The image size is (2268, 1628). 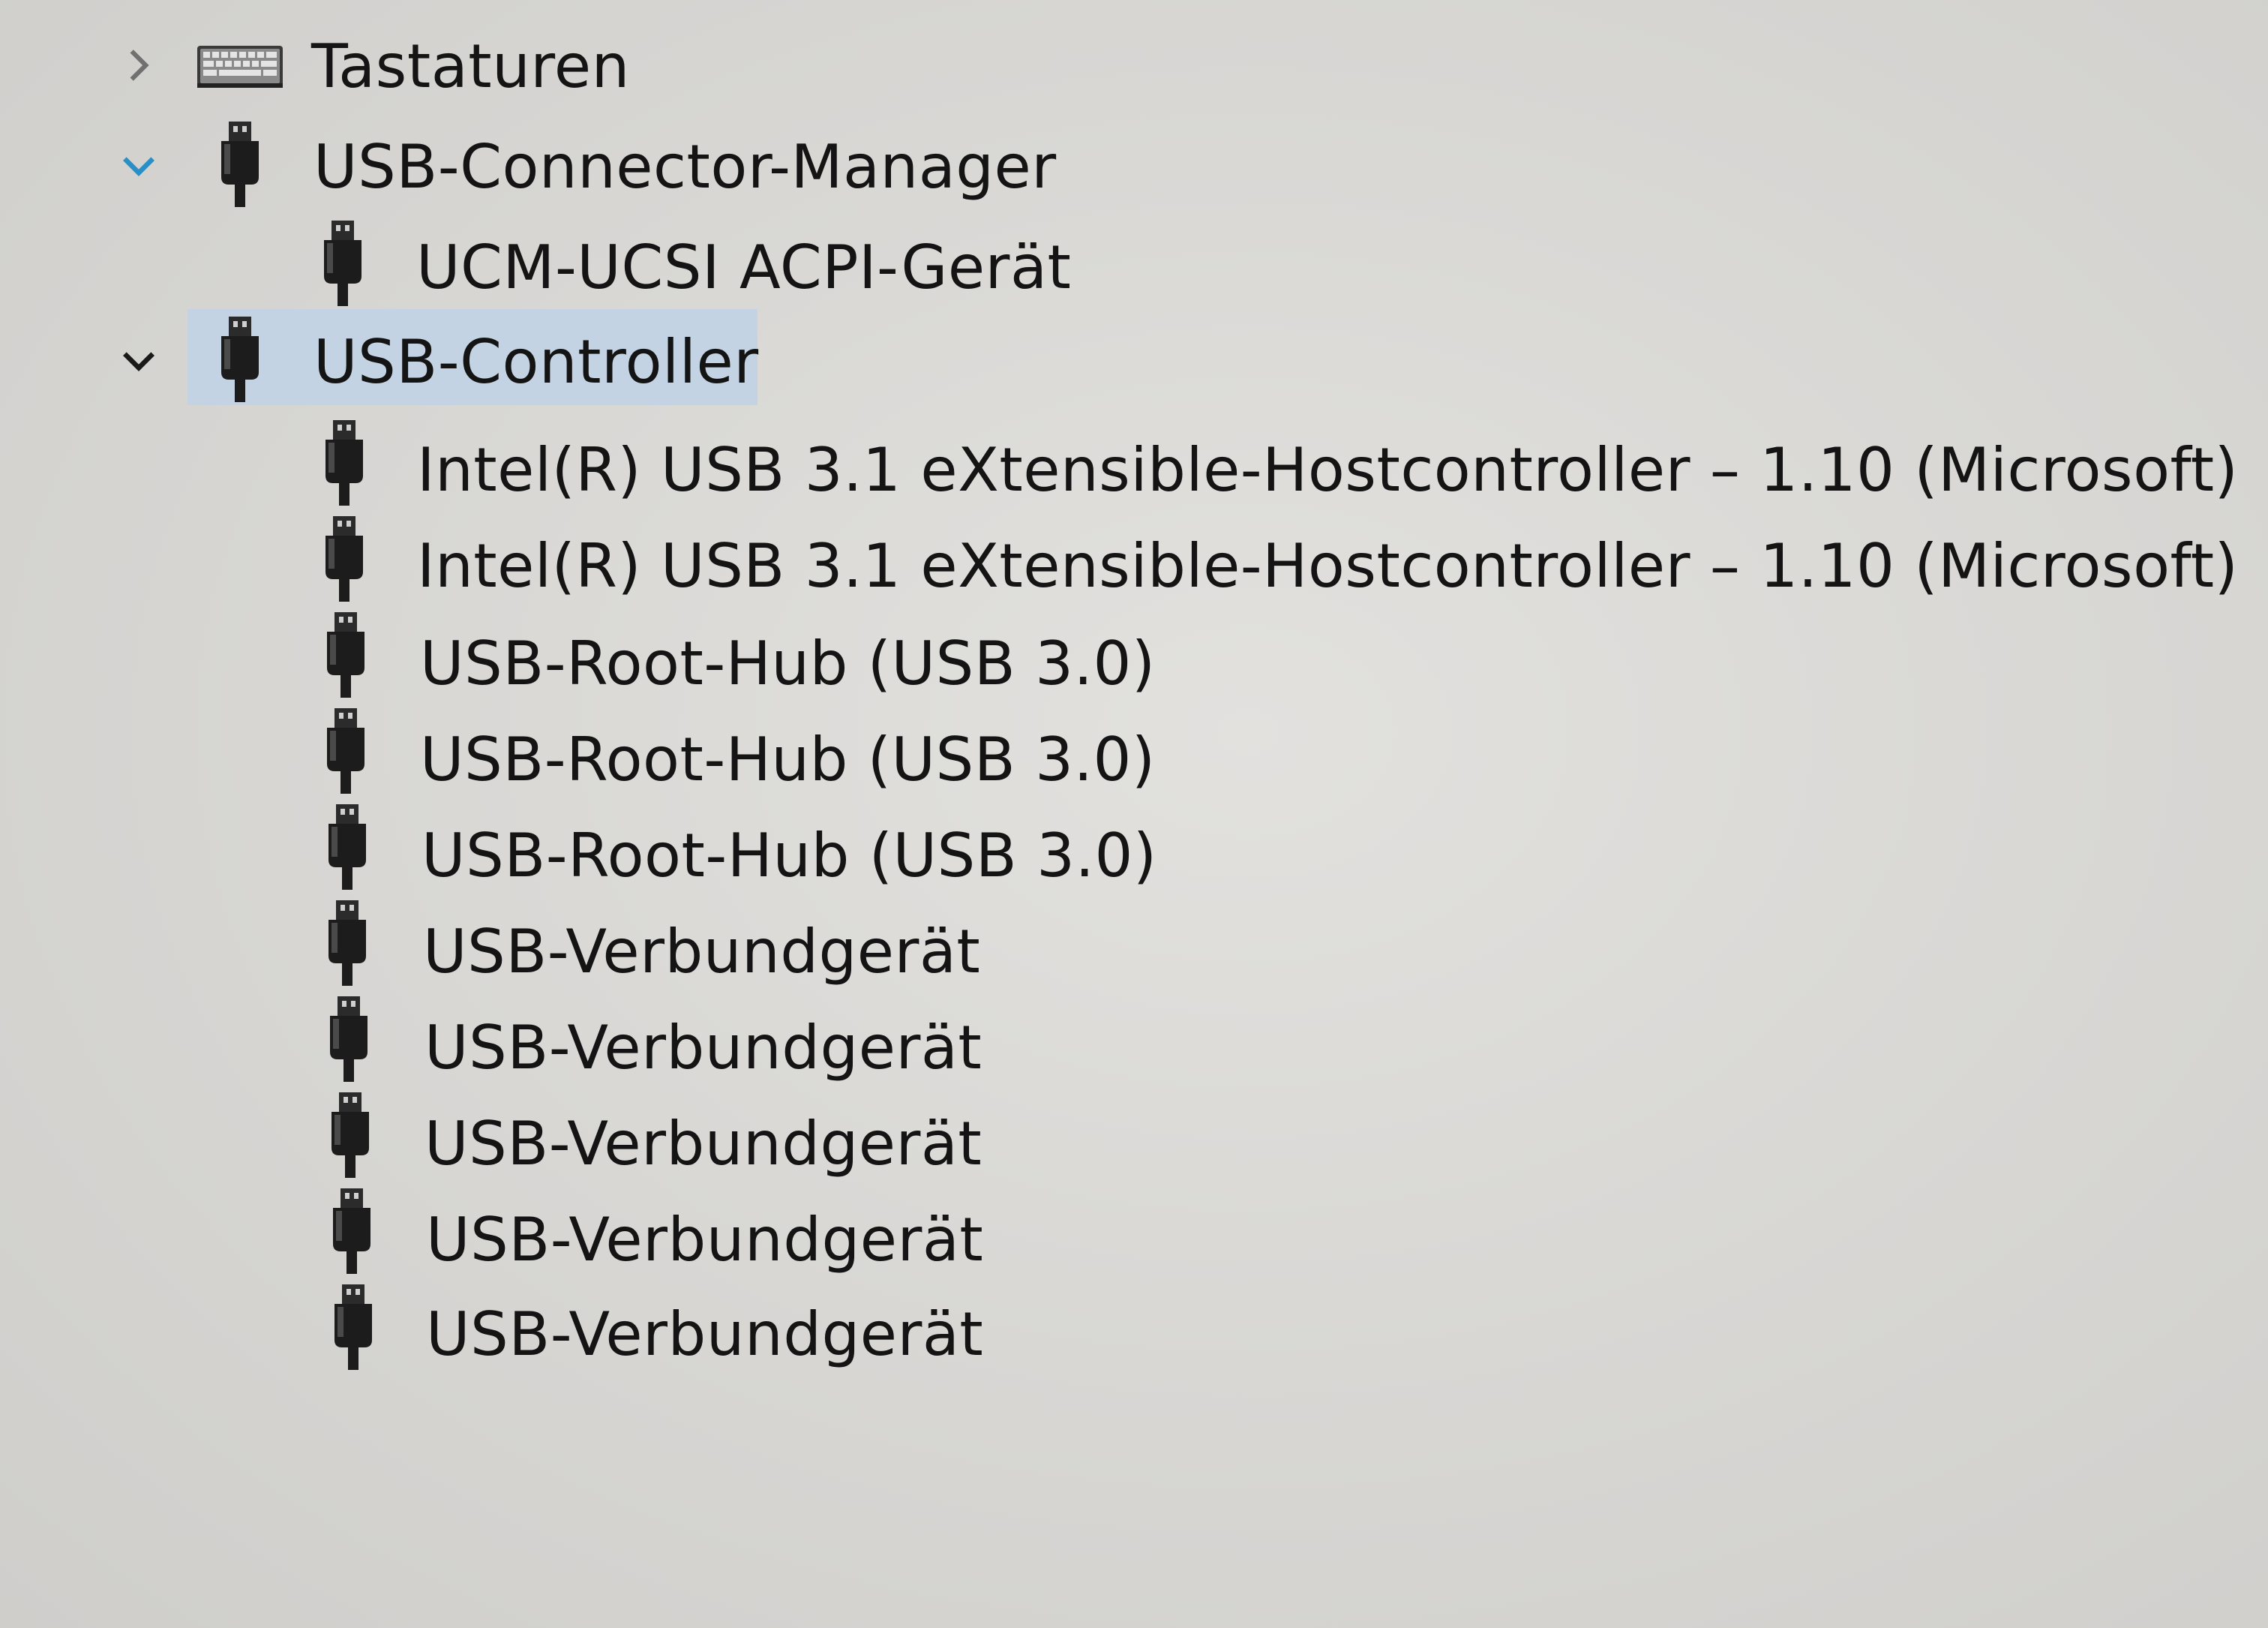 I want to click on tree-item-usb-connector-manager: USB-Connector-Manager, so click(x=685, y=167).